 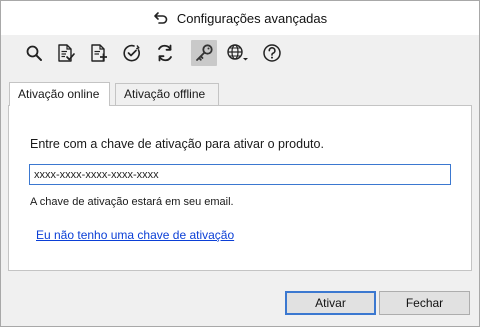 I want to click on title-bar: Configurações avançadas, so click(x=240, y=18).